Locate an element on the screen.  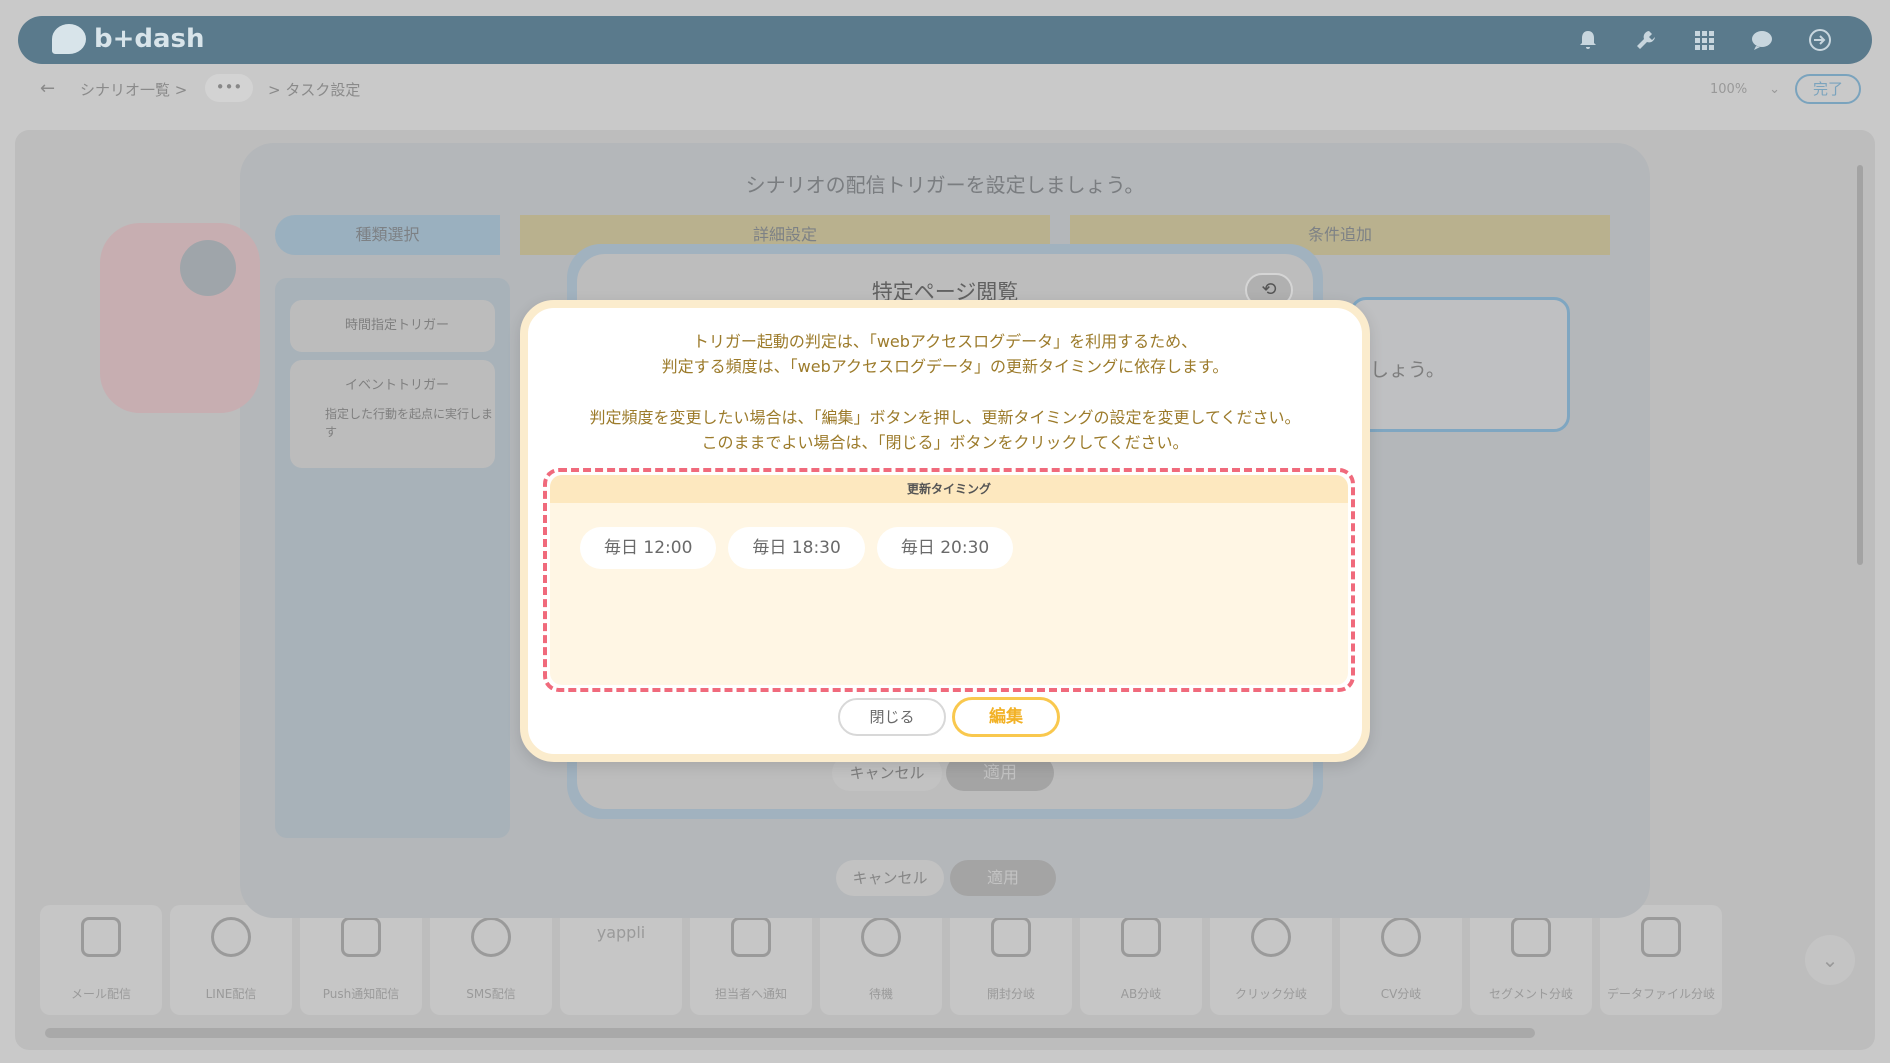
chat-icon is located at coordinates (491, 937).